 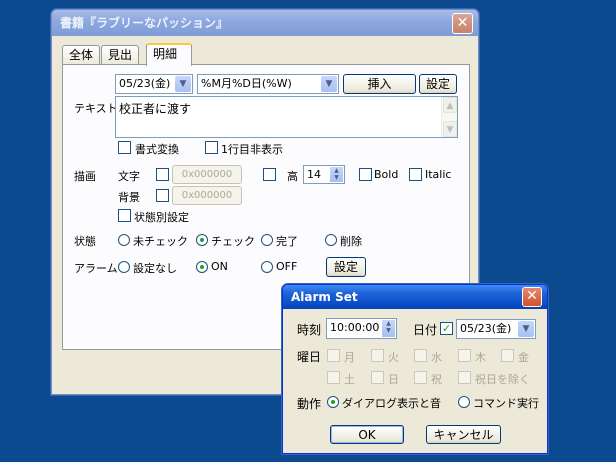 What do you see at coordinates (265, 23) in the screenshot?
I see `detail-dialog-titlebar: 書籍『ラブリーなパッション』 ✕` at bounding box center [265, 23].